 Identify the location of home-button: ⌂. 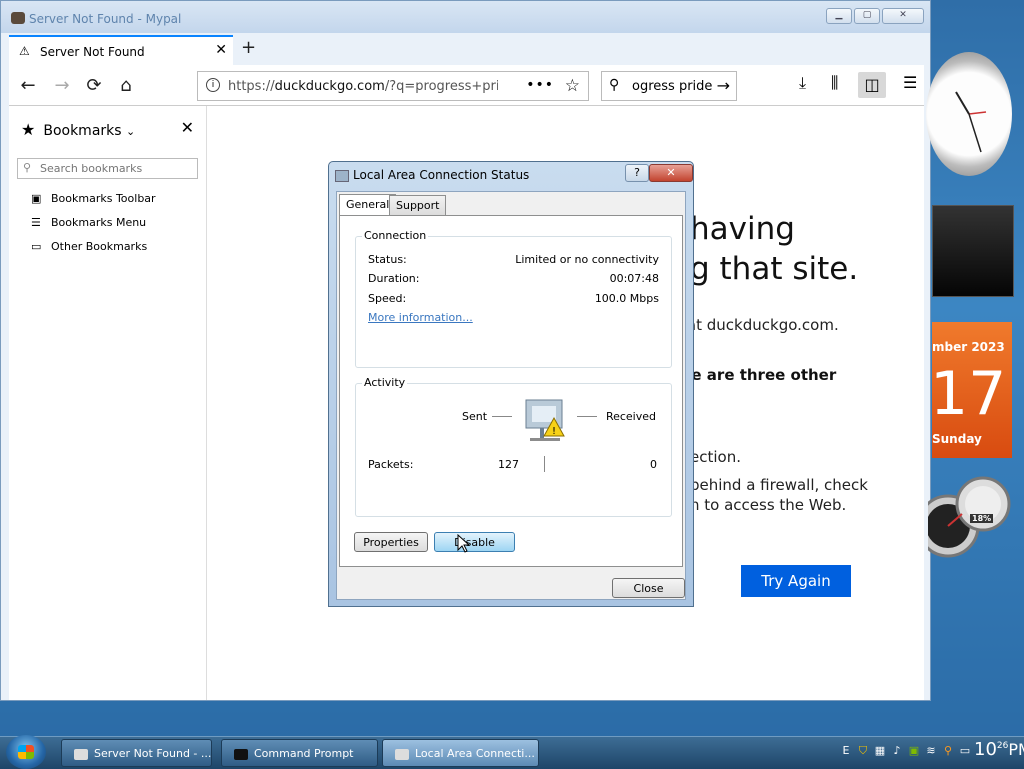
(126, 86).